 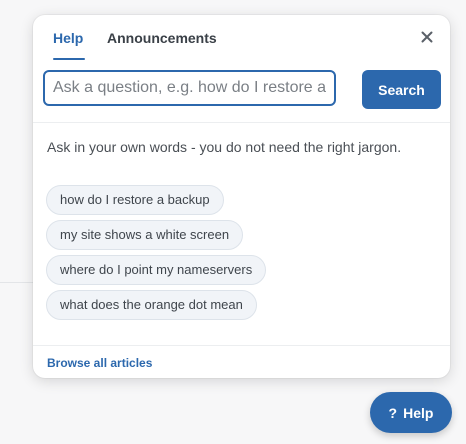 I want to click on search-row: Search, so click(x=241, y=90).